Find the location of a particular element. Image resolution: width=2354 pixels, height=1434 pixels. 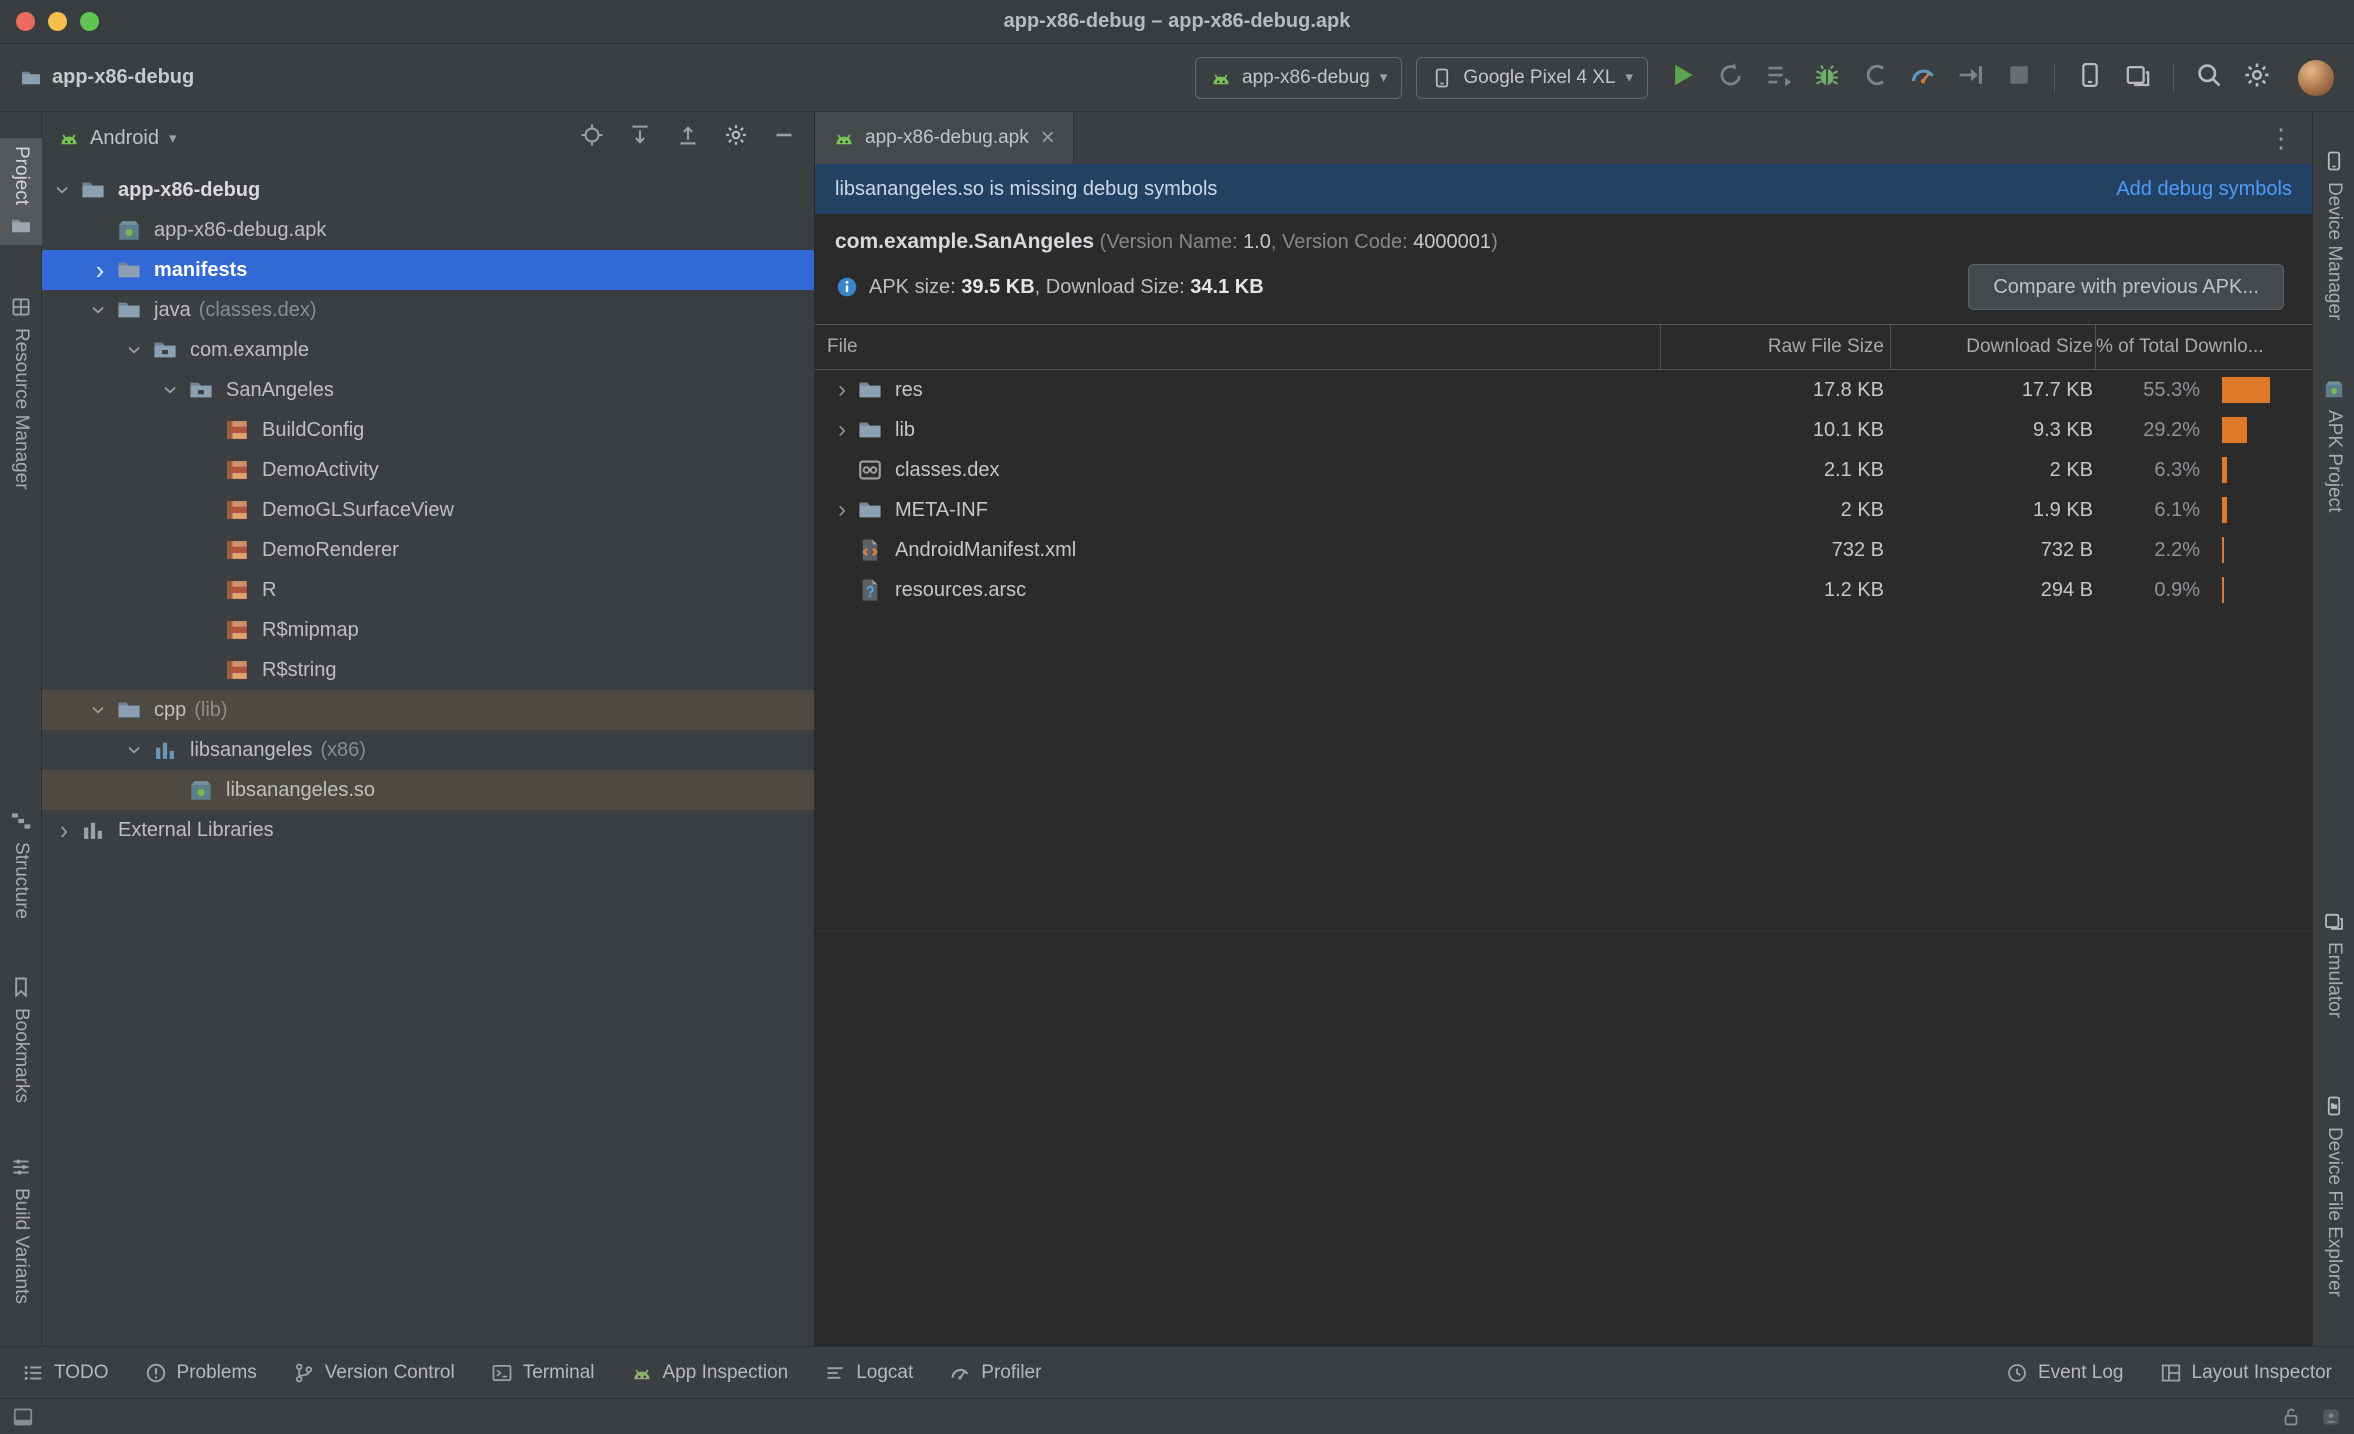

dex-icon is located at coordinates (870, 470).